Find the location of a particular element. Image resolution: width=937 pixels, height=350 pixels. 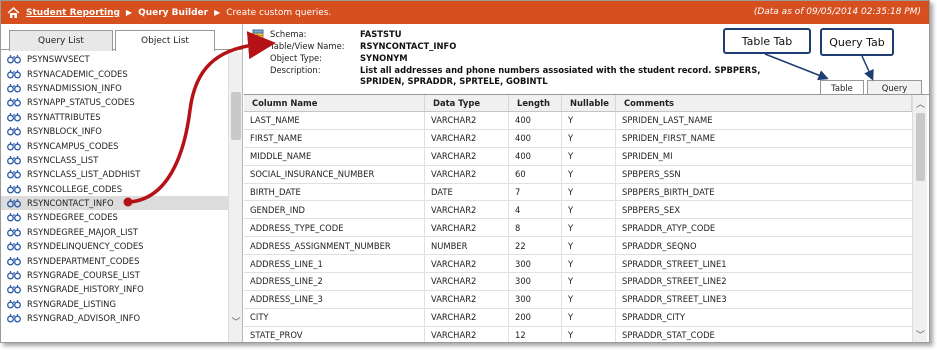

cell-comments: SPRADDR_CITY is located at coordinates (654, 317).